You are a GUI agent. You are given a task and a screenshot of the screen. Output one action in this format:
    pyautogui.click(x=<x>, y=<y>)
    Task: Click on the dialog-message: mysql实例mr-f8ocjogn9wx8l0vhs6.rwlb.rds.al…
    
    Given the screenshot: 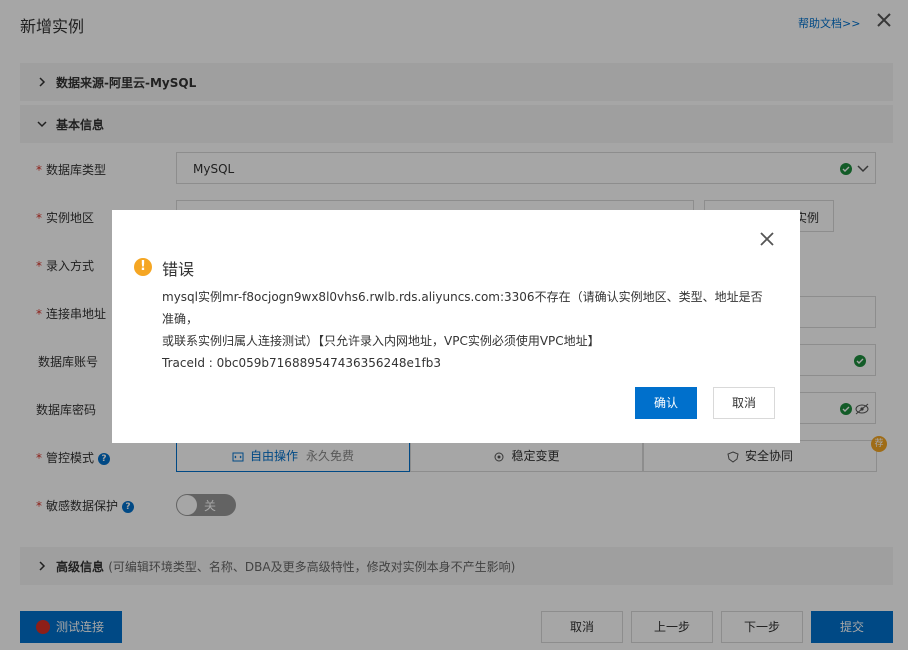 What is the action you would take?
    pyautogui.click(x=467, y=330)
    